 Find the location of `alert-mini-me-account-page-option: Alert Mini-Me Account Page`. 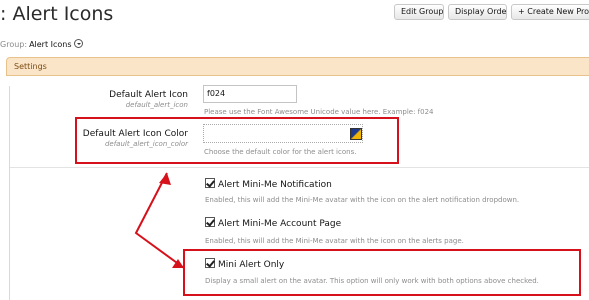

alert-mini-me-account-page-option: Alert Mini-Me Account Page is located at coordinates (273, 222).